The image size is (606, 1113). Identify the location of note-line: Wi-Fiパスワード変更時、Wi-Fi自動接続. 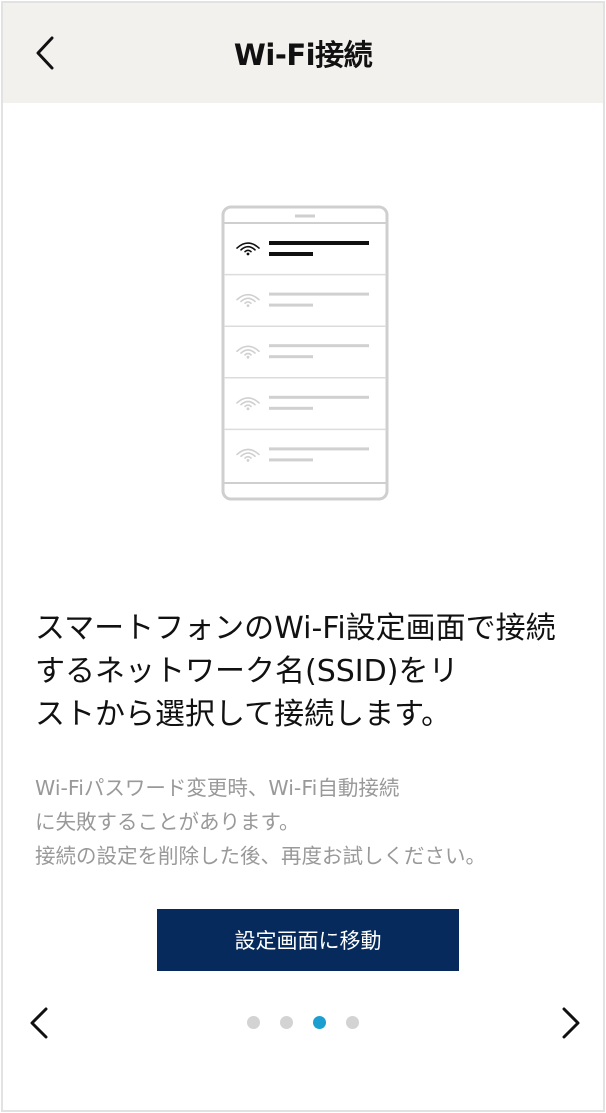
(217, 788).